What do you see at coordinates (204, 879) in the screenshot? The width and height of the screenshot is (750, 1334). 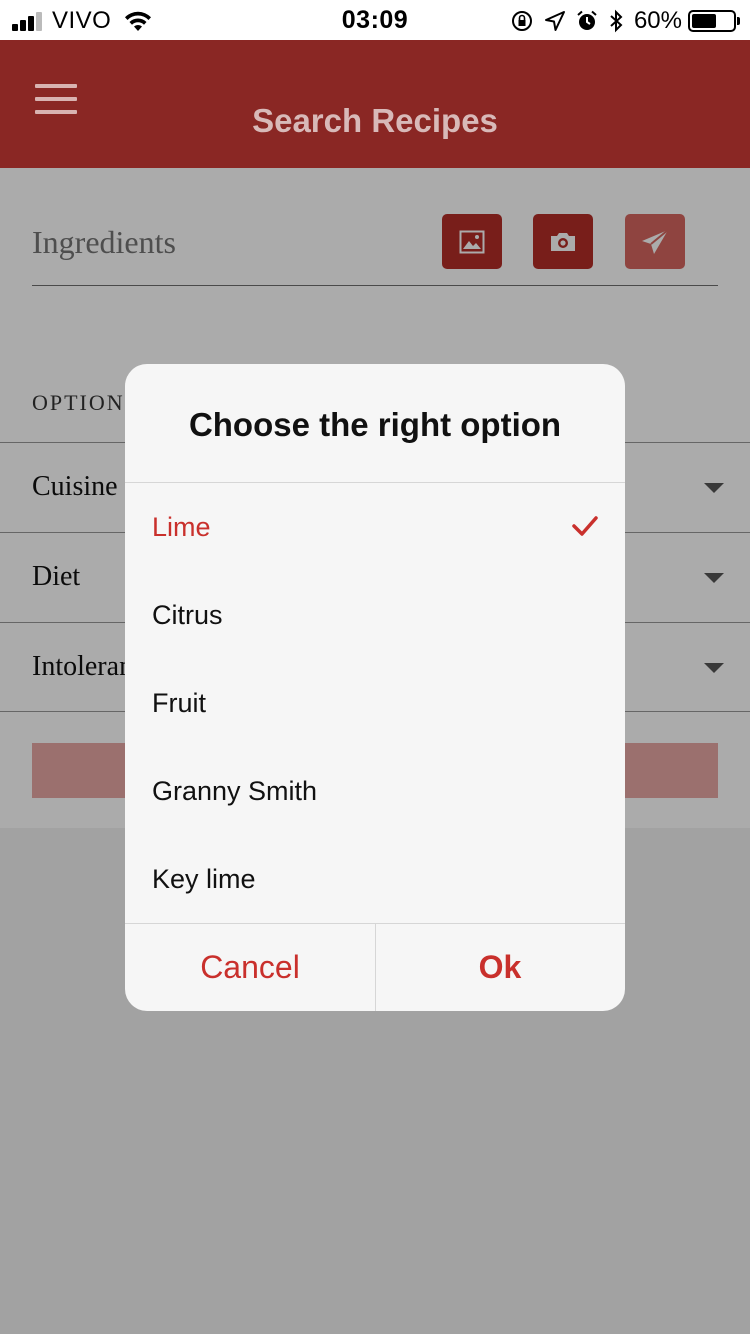 I see `option-label: Key lime` at bounding box center [204, 879].